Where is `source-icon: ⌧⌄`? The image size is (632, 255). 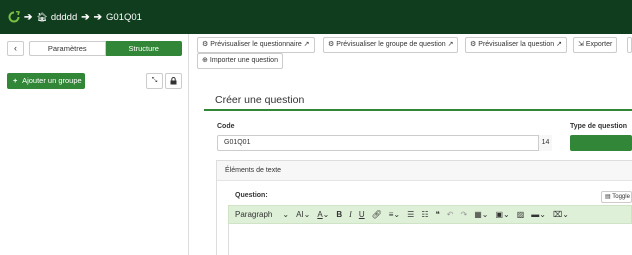 source-icon: ⌧⌄ is located at coordinates (561, 214).